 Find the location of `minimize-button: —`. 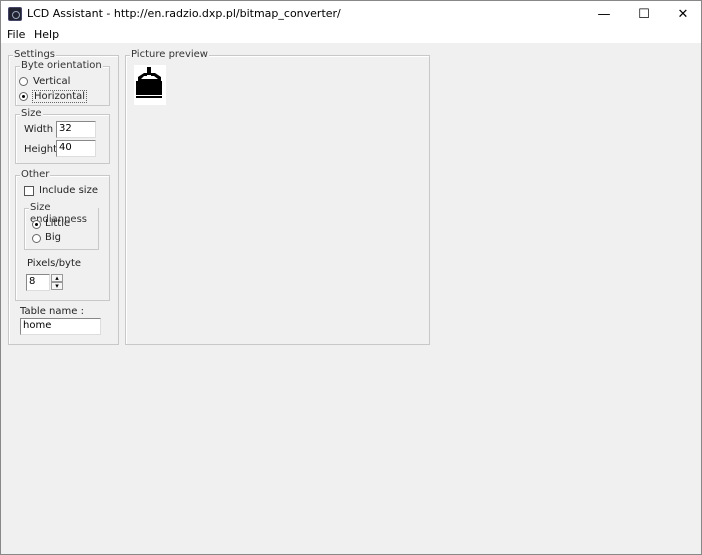

minimize-button: — is located at coordinates (604, 14).